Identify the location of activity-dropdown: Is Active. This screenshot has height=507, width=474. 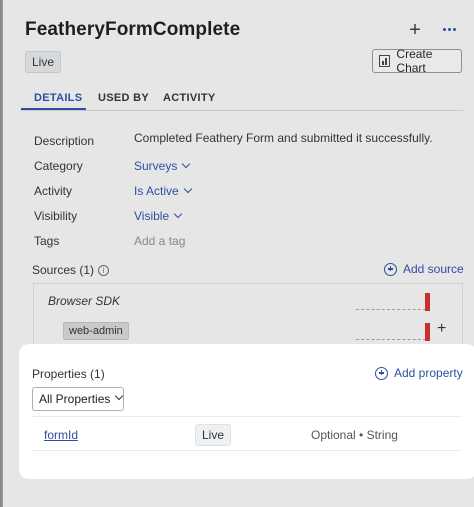
(163, 191).